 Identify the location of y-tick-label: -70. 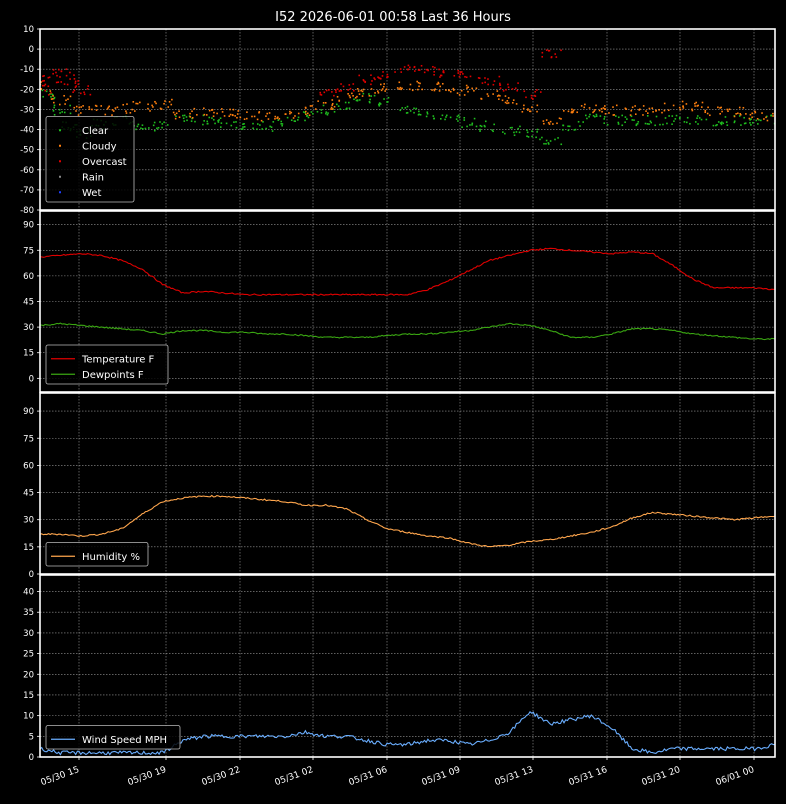
(27, 191).